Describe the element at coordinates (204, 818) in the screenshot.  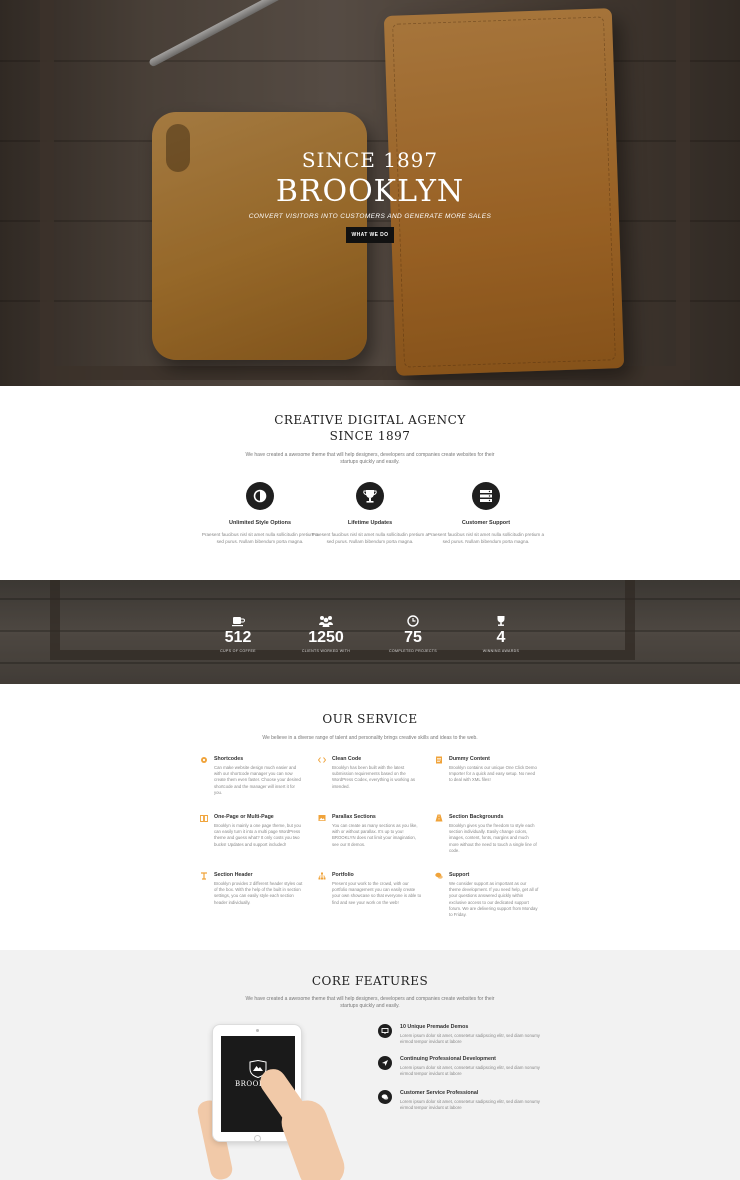
I see `book-icon` at that location.